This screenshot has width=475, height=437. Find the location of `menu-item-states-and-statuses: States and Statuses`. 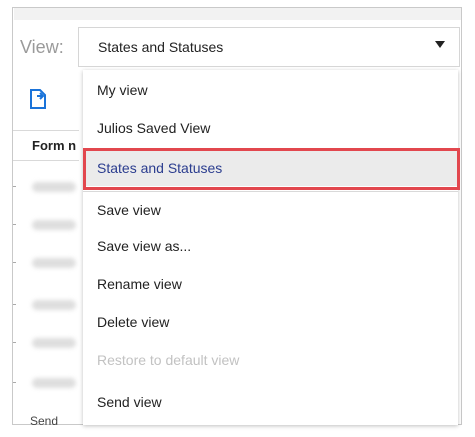

menu-item-states-and-statuses: States and Statuses is located at coordinates (270, 168).